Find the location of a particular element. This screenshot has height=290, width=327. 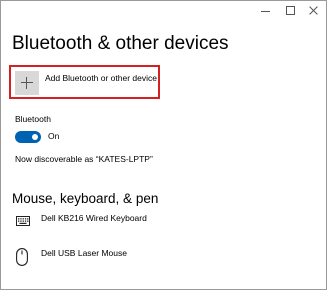

add-device-button: Add Bluetooth or other device is located at coordinates (84, 82).